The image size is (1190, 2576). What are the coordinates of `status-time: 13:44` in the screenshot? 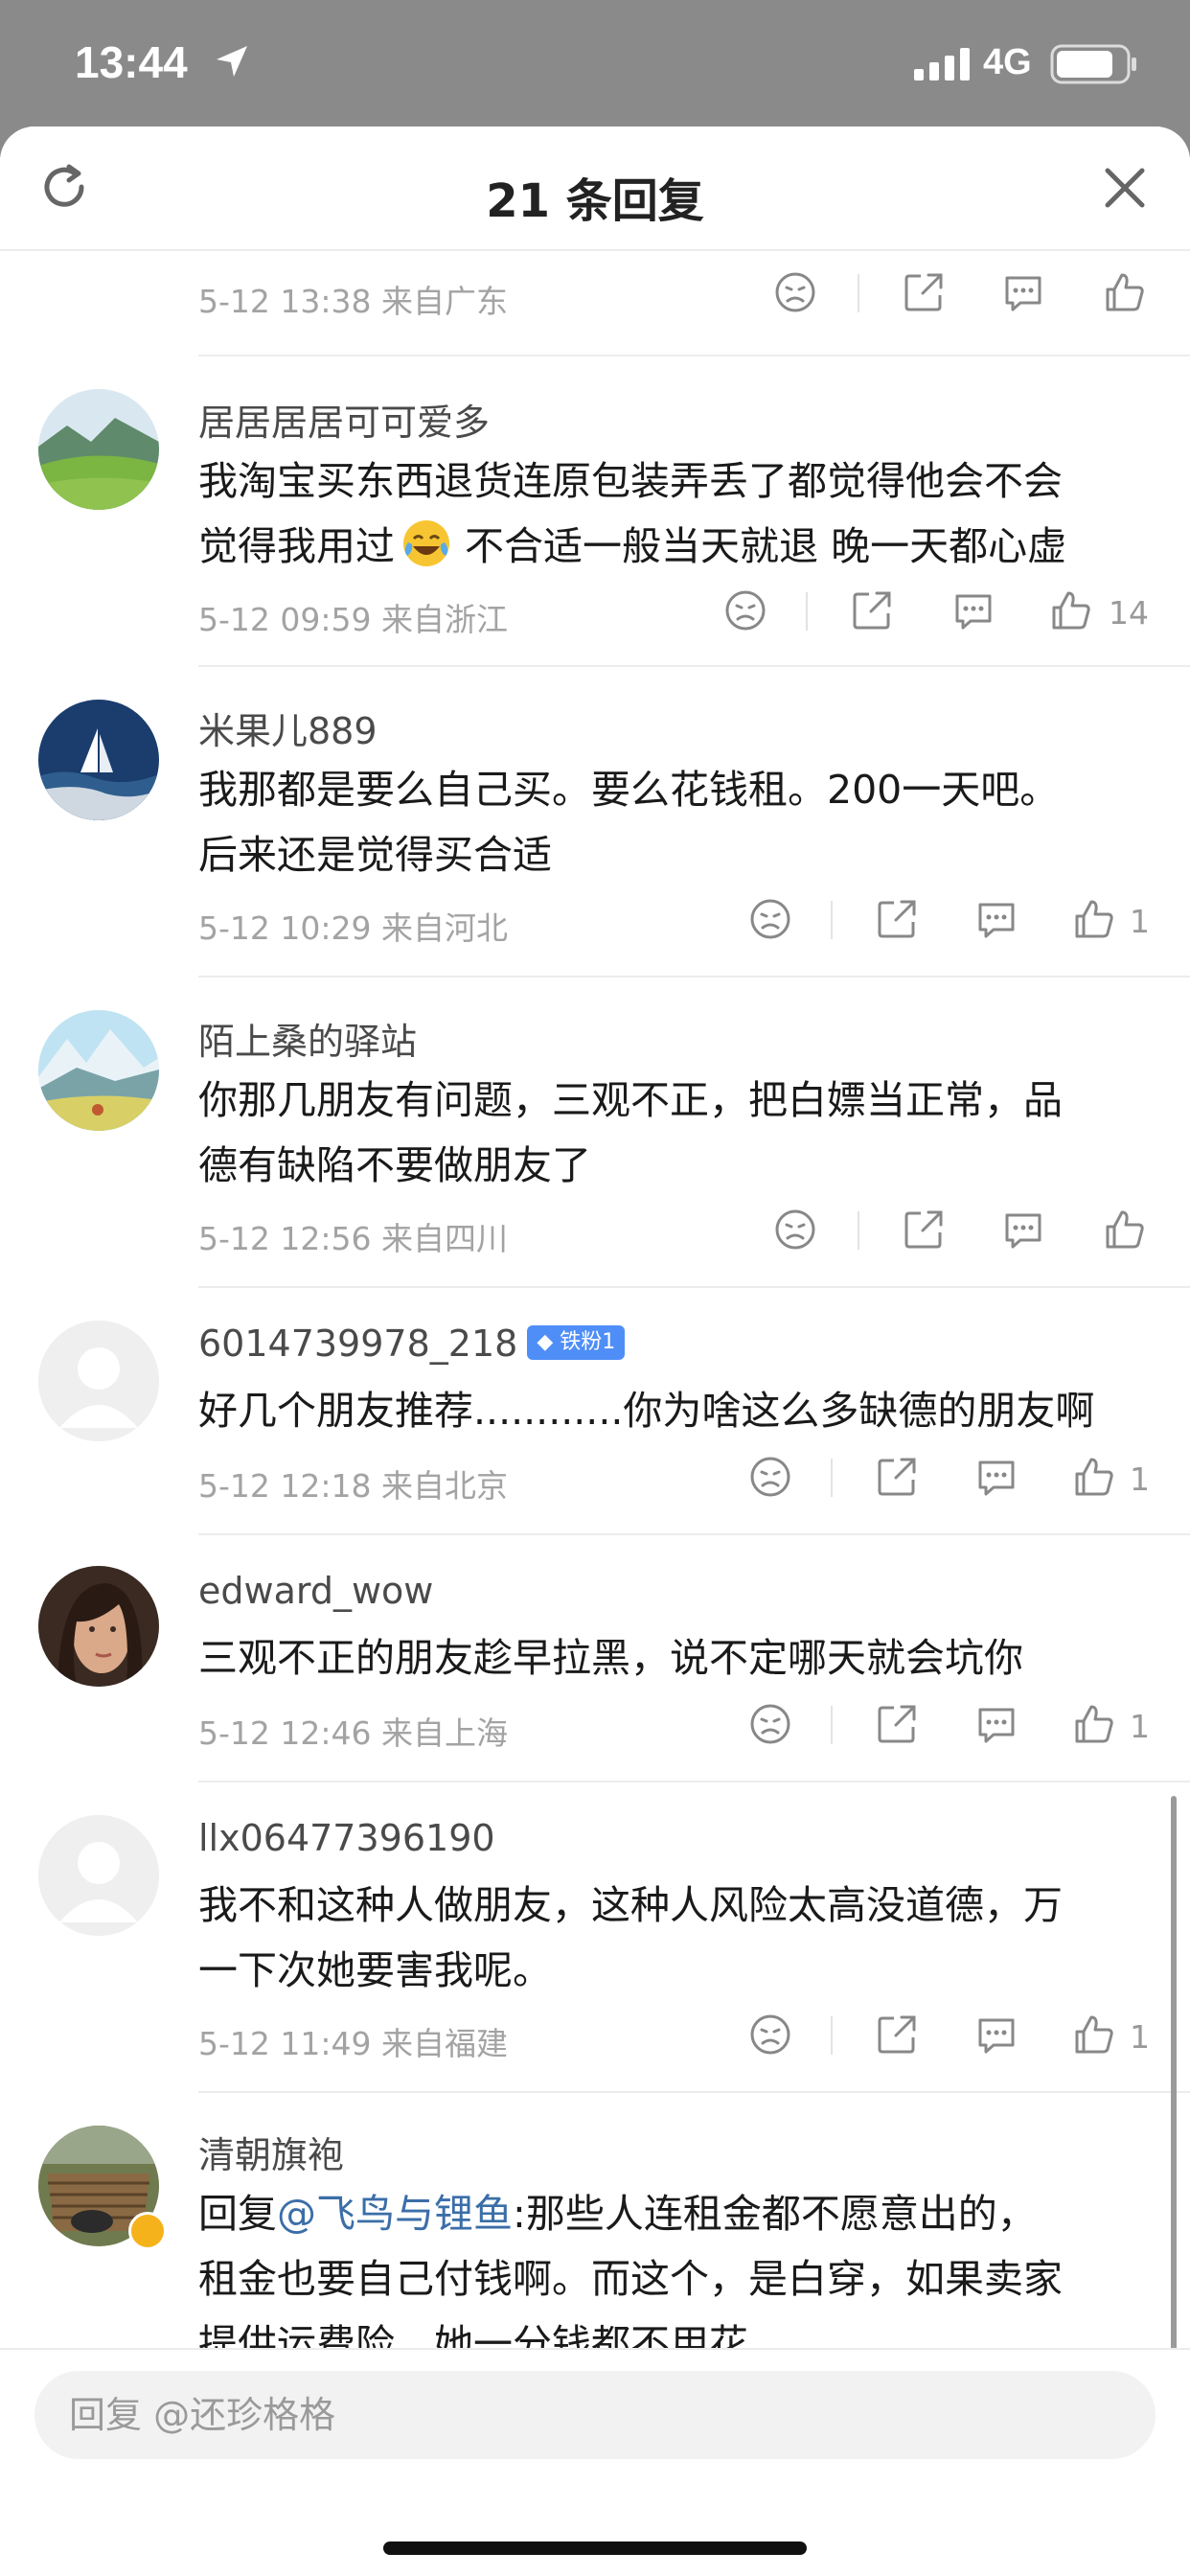 It's located at (132, 62).